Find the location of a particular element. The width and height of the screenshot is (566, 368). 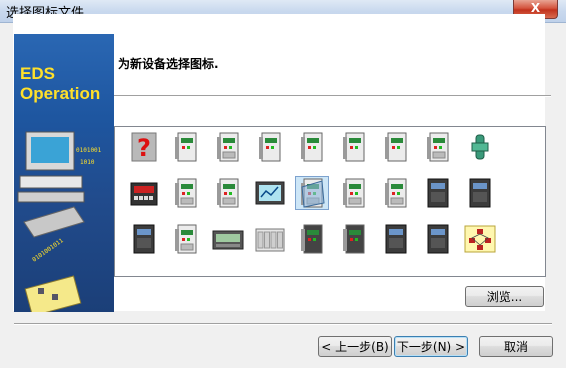

hmi-screen-icon is located at coordinates (270, 193).